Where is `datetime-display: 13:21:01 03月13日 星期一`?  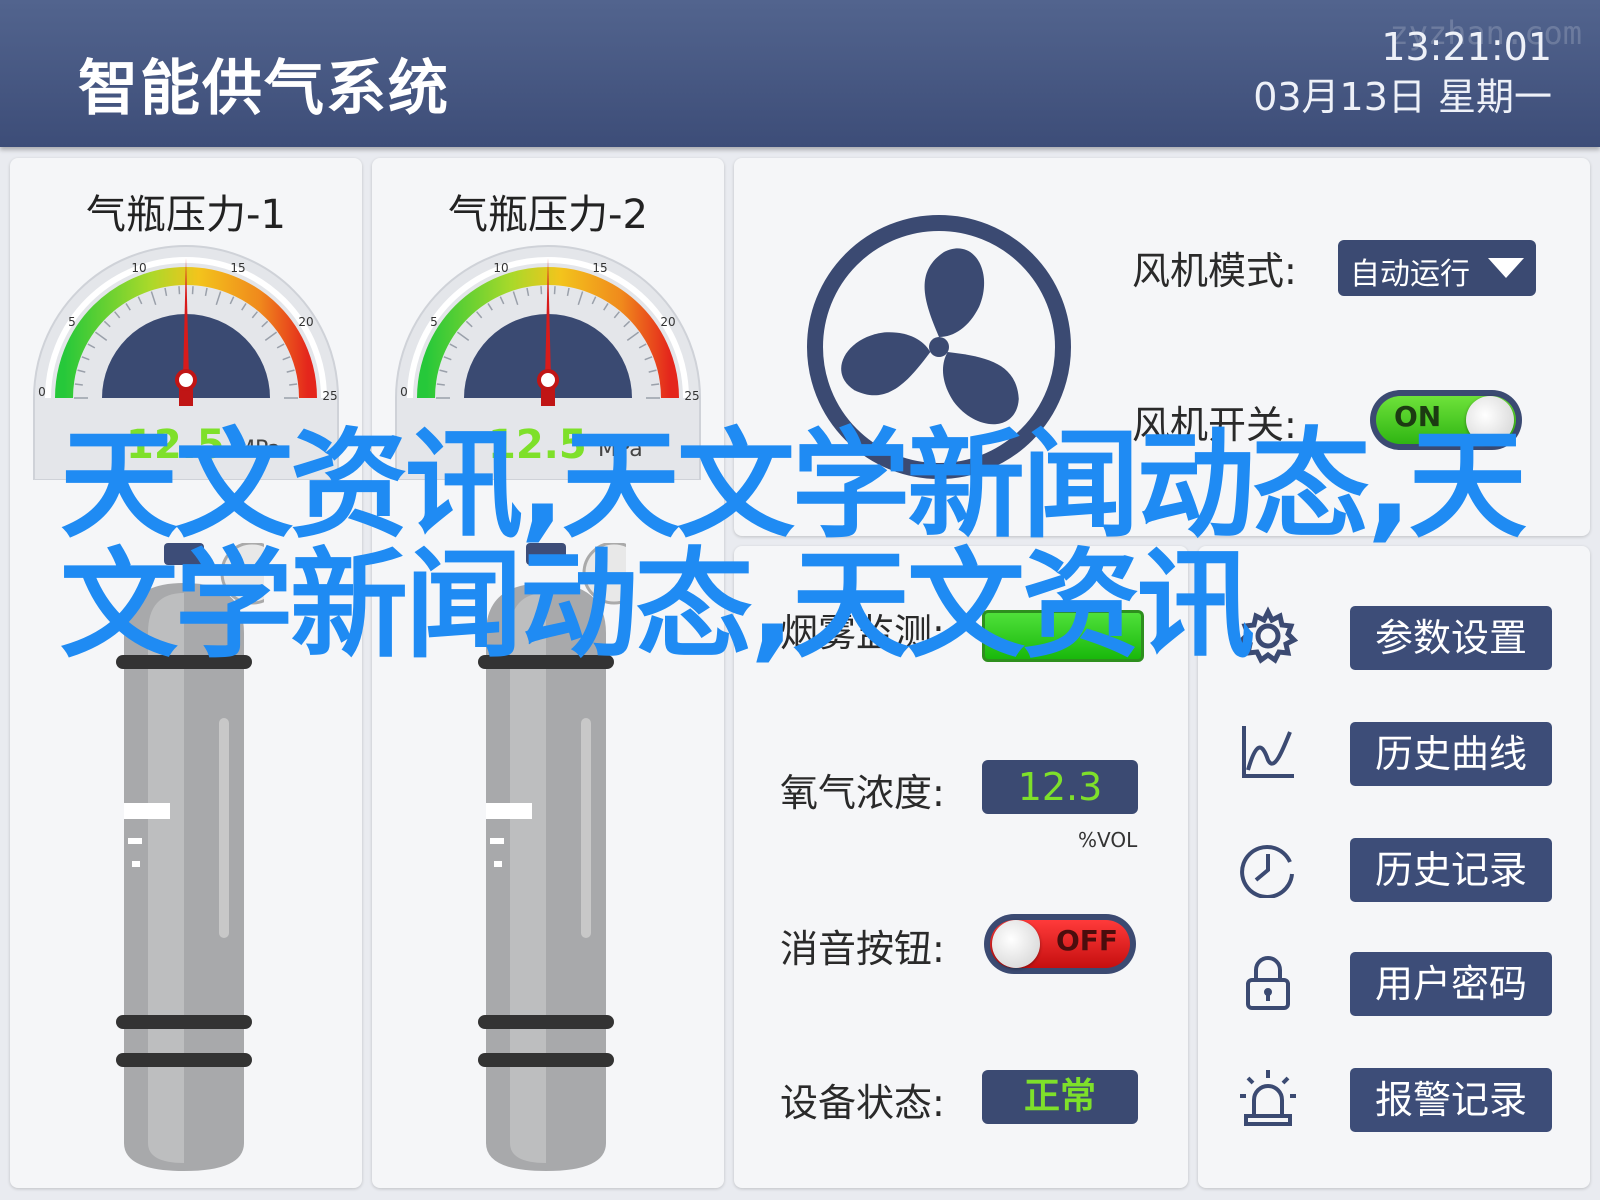 datetime-display: 13:21:01 03月13日 星期一 is located at coordinates (1402, 72).